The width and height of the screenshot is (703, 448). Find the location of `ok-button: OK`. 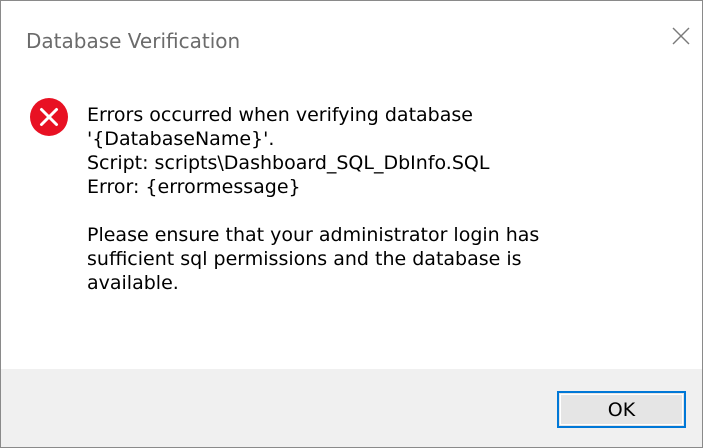

ok-button: OK is located at coordinates (621, 409).